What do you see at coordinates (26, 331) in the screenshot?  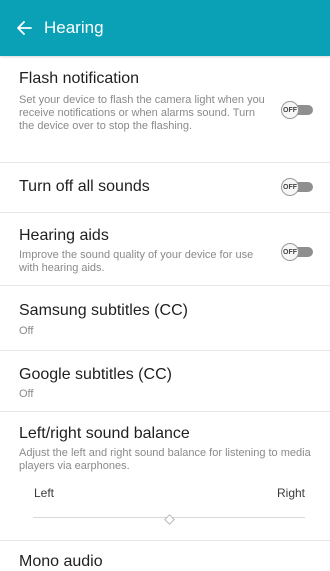 I see `samsung-subtitles-value: Off` at bounding box center [26, 331].